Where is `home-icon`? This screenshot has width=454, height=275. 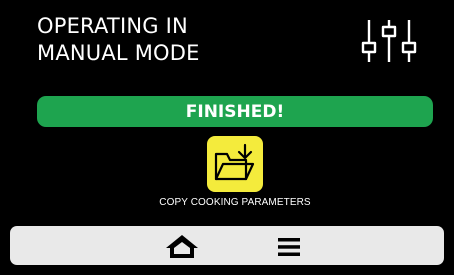
home-icon is located at coordinates (182, 246).